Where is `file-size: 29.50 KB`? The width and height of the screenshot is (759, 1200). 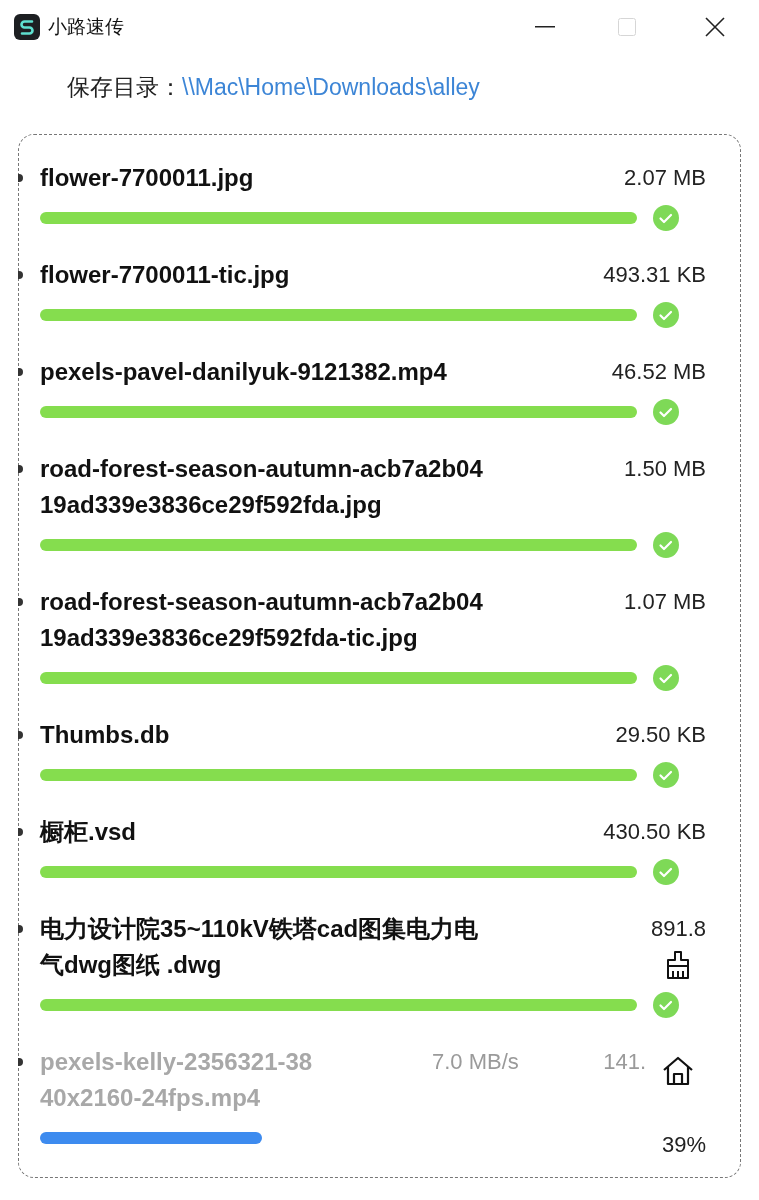 file-size: 29.50 KB is located at coordinates (660, 735).